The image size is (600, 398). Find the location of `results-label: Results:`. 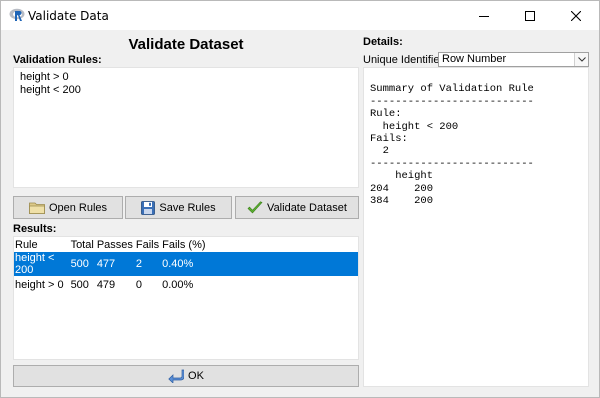

results-label: Results: is located at coordinates (35, 229).